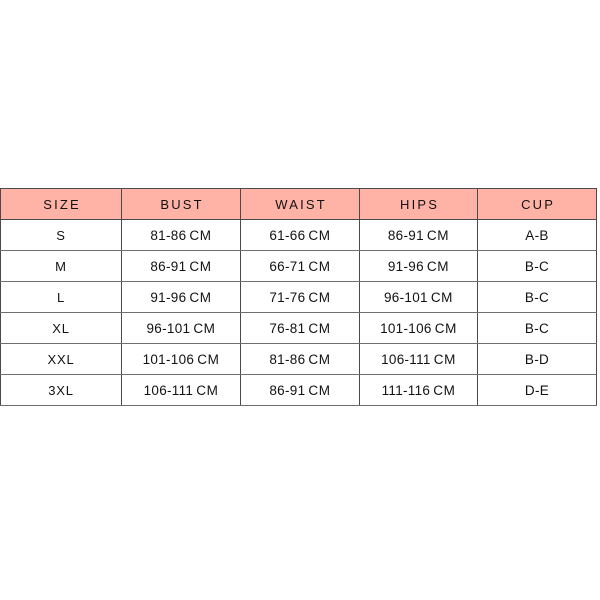  I want to click on cell-waist: 86-91 CM, so click(300, 390).